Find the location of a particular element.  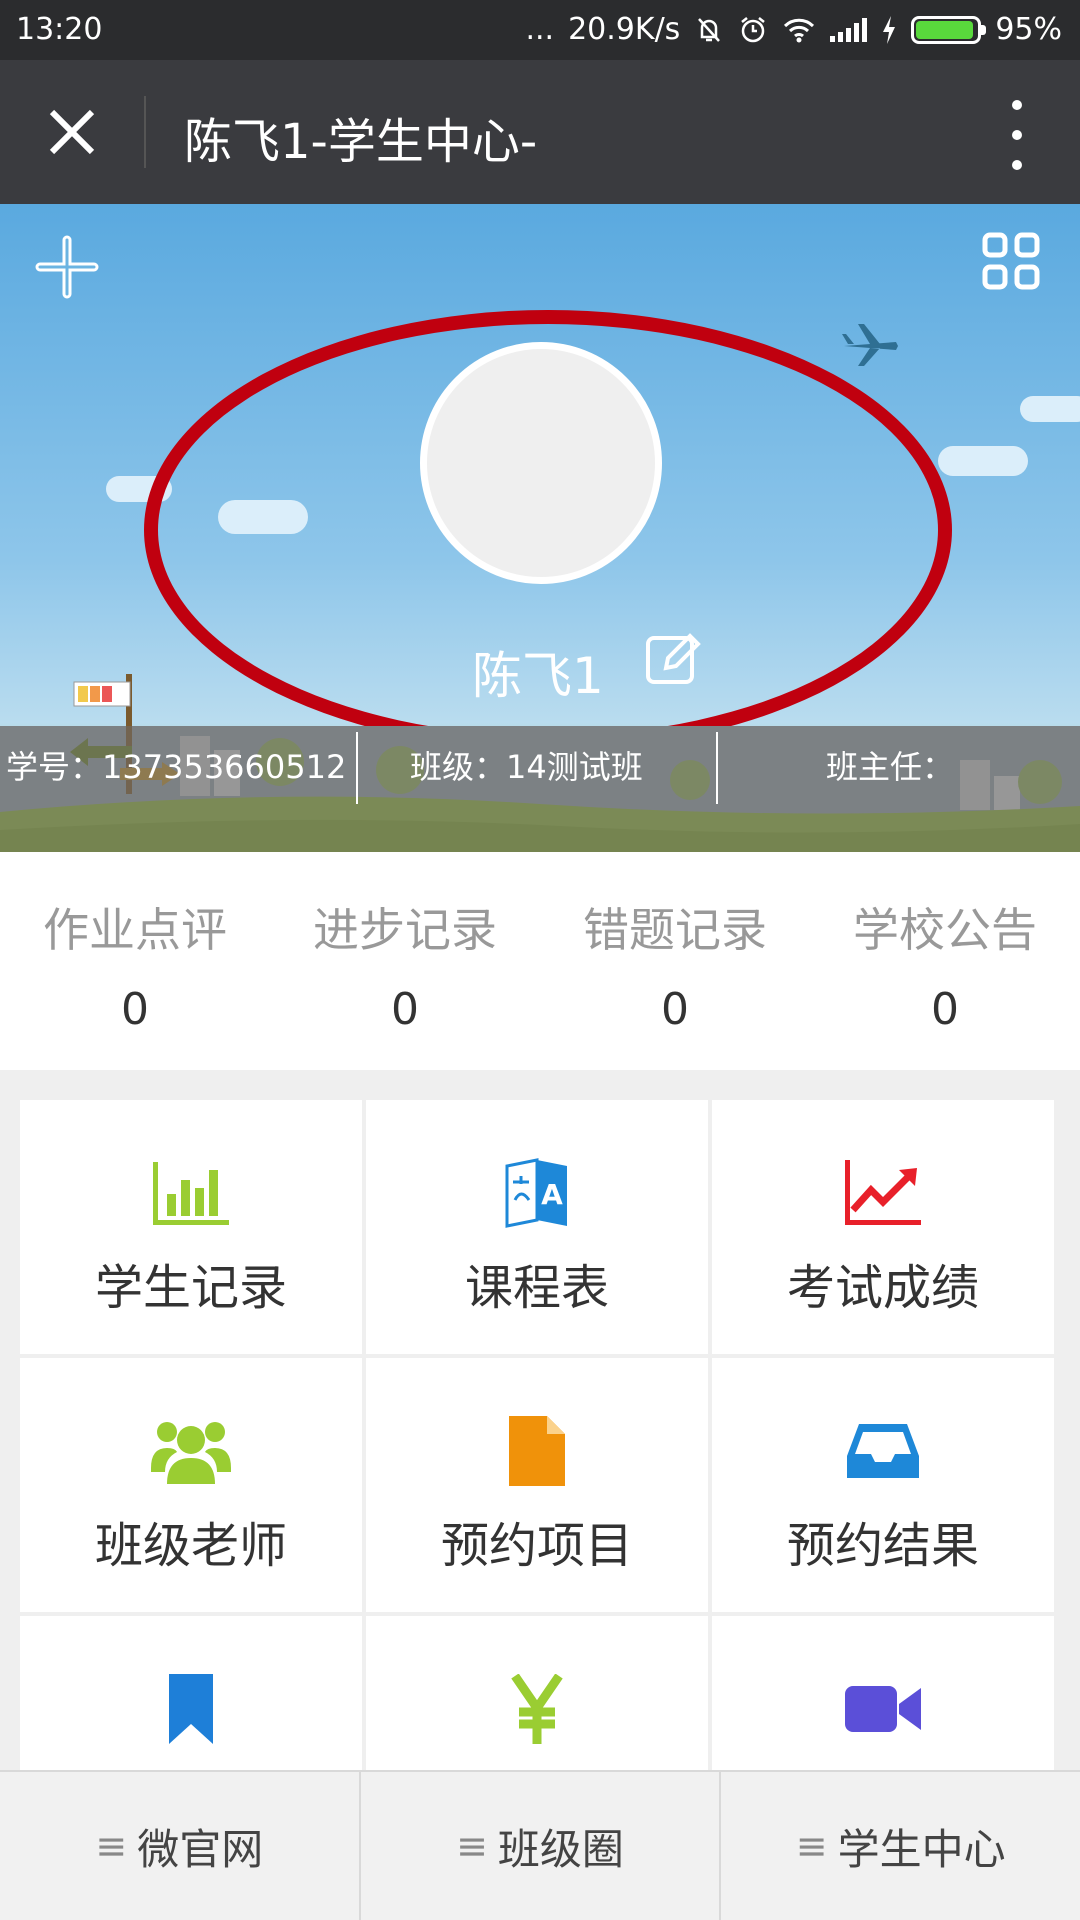

student-id-field: 学号：137353660512 is located at coordinates (176, 765).